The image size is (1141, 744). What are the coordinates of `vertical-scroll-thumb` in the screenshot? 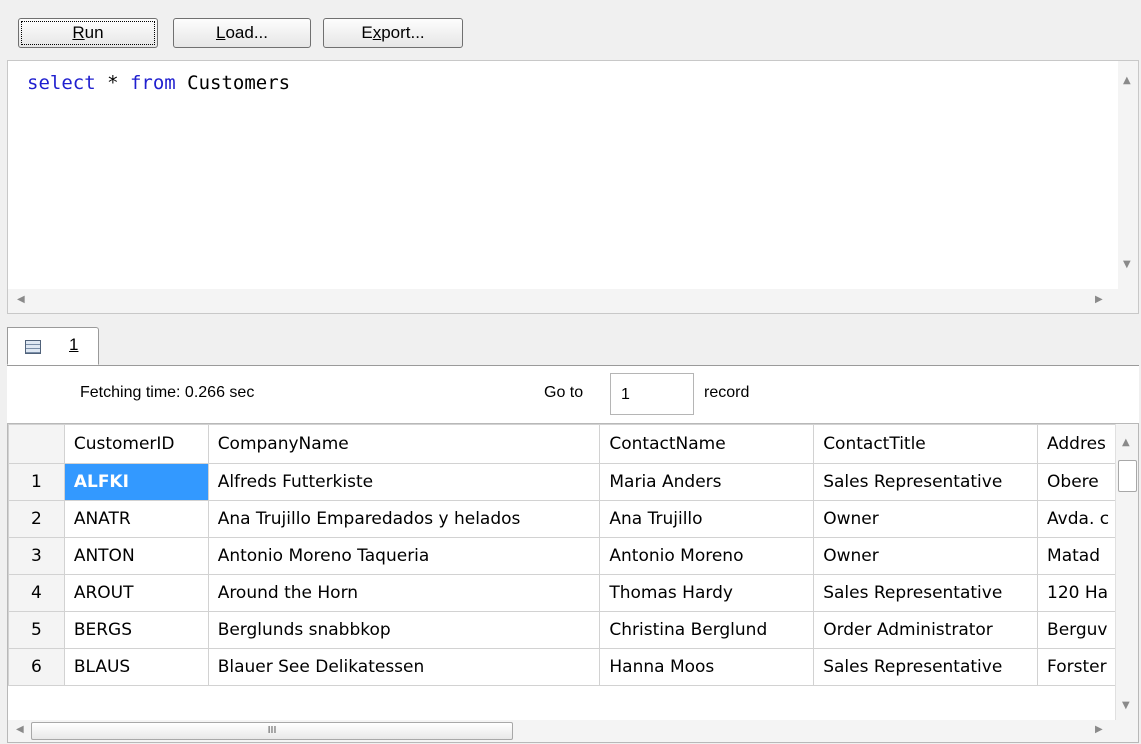 It's located at (1127, 476).